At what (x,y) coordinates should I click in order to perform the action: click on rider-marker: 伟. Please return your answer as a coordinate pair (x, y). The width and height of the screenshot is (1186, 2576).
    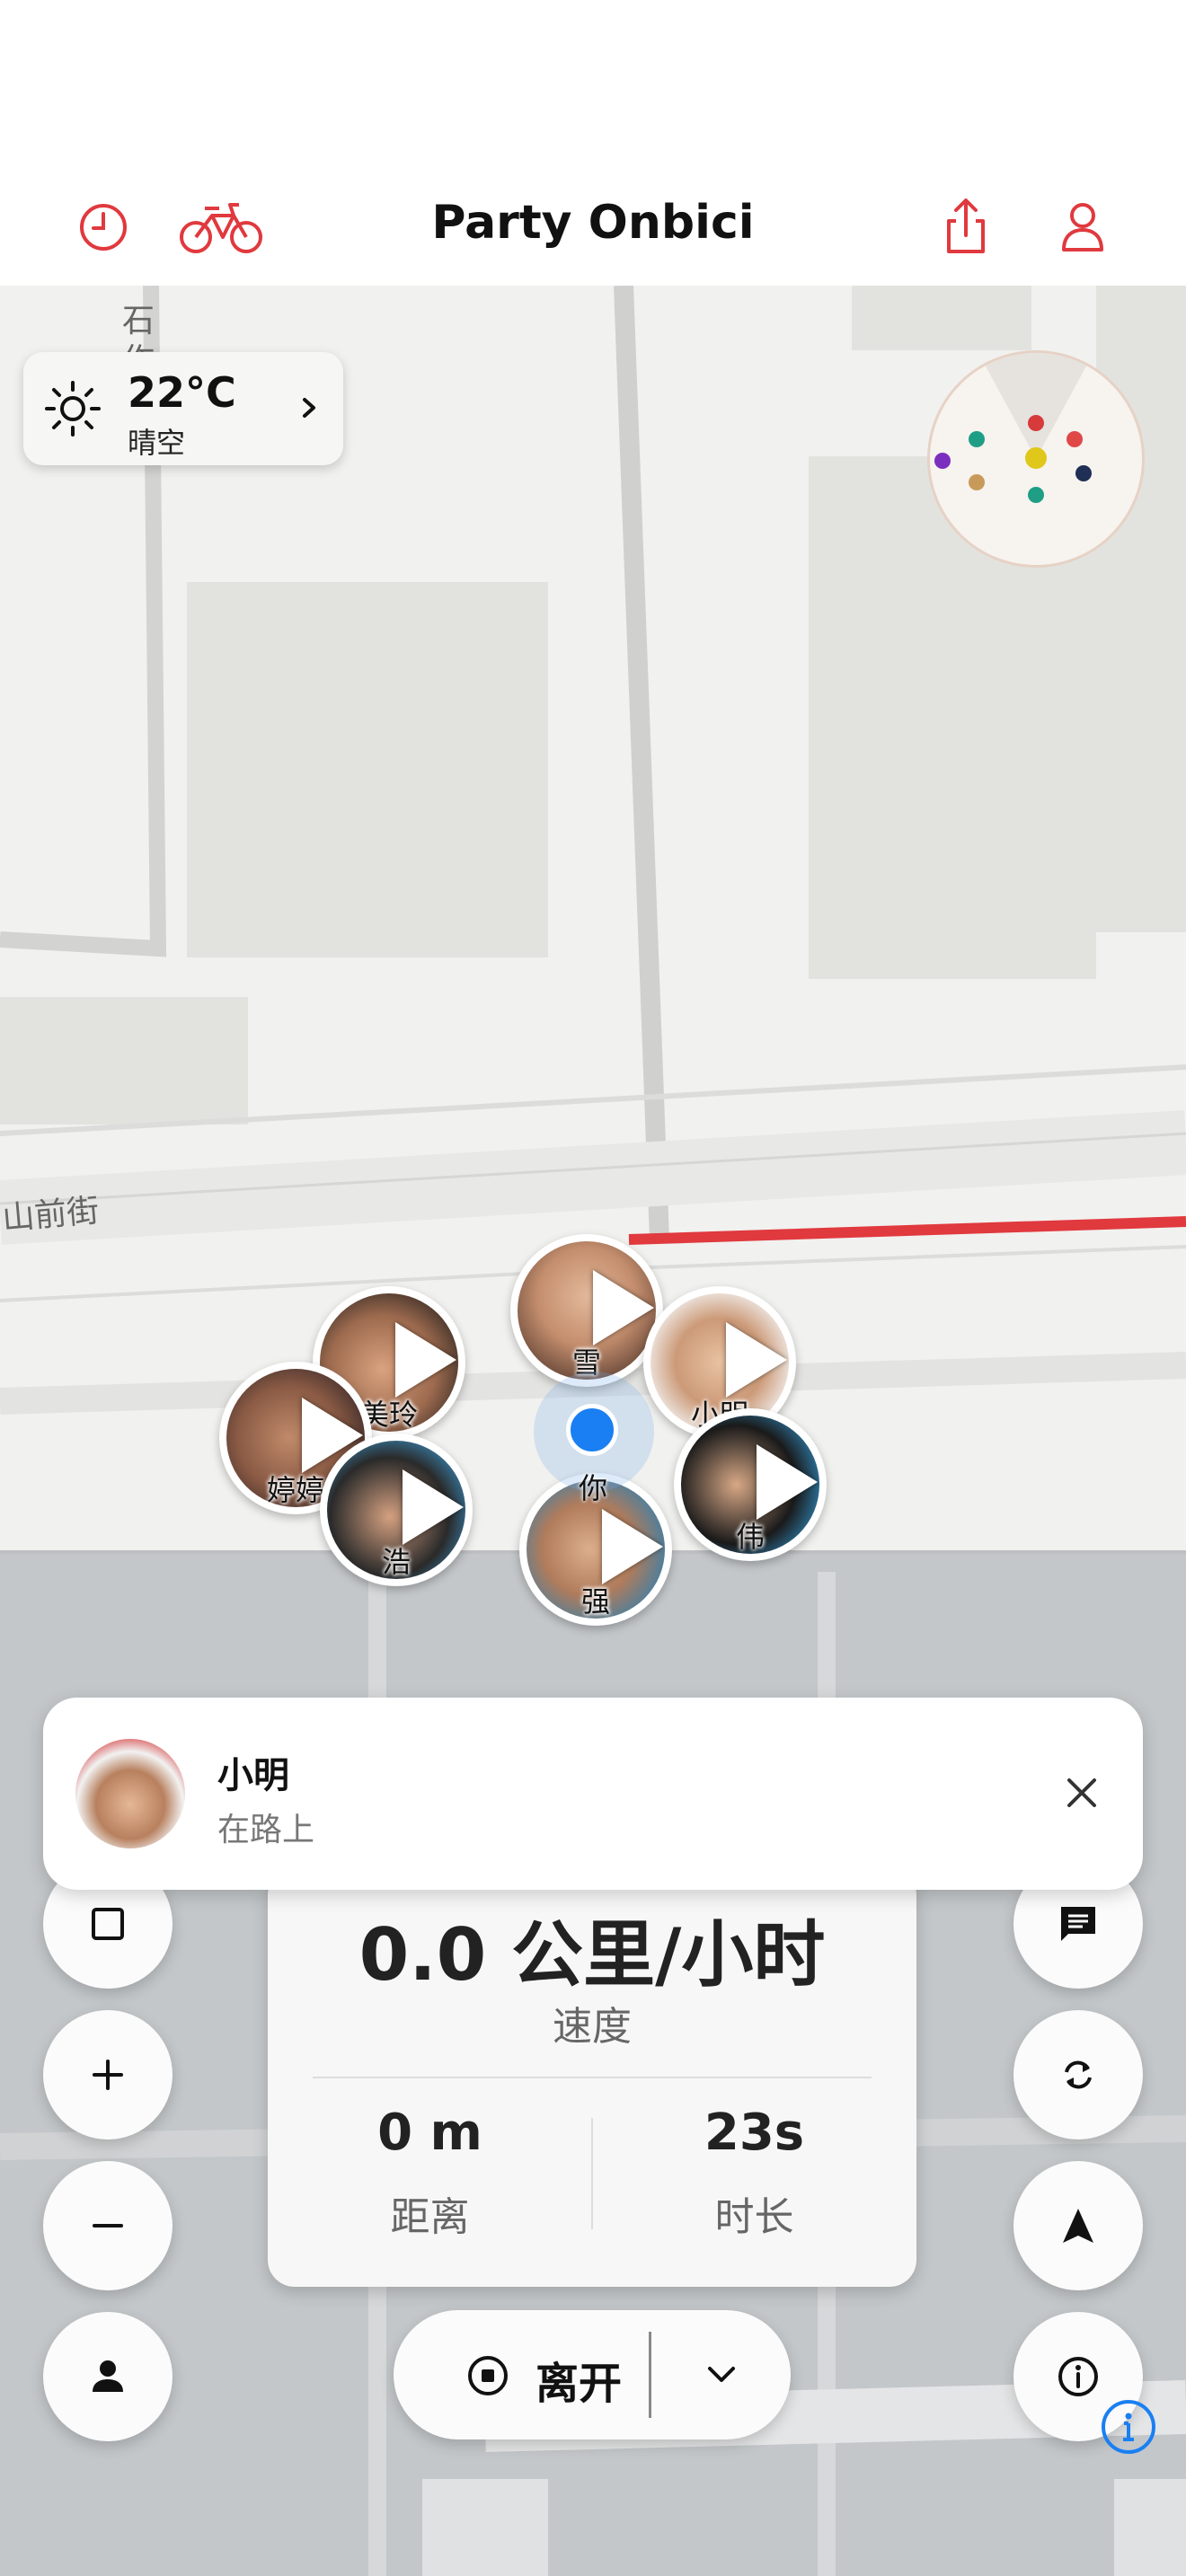
    Looking at the image, I should click on (750, 1484).